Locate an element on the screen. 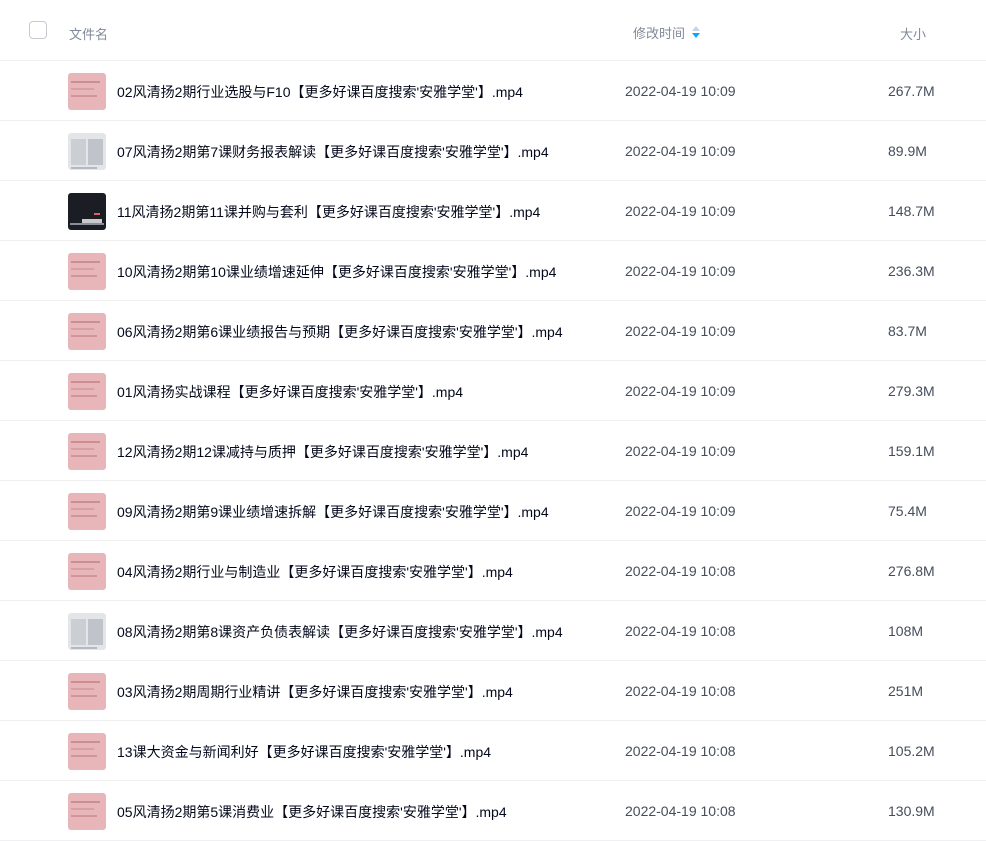  file-name: 06风清扬2期第6课业绩报告与预期【更多好课百度搜索'安雅学堂'】.mp4 is located at coordinates (340, 332).